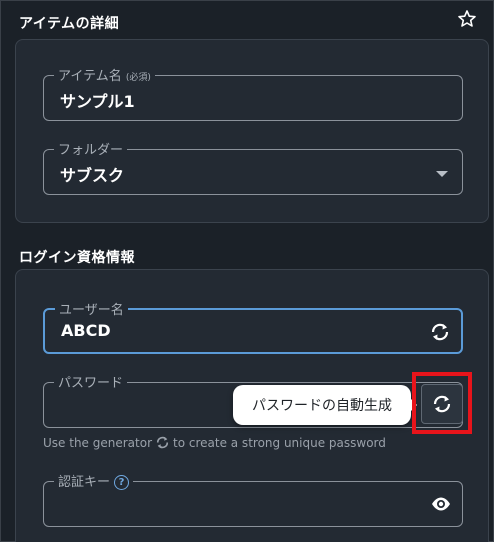 This screenshot has width=494, height=542. Describe the element at coordinates (440, 332) in the screenshot. I see `generate-username-icon` at that location.